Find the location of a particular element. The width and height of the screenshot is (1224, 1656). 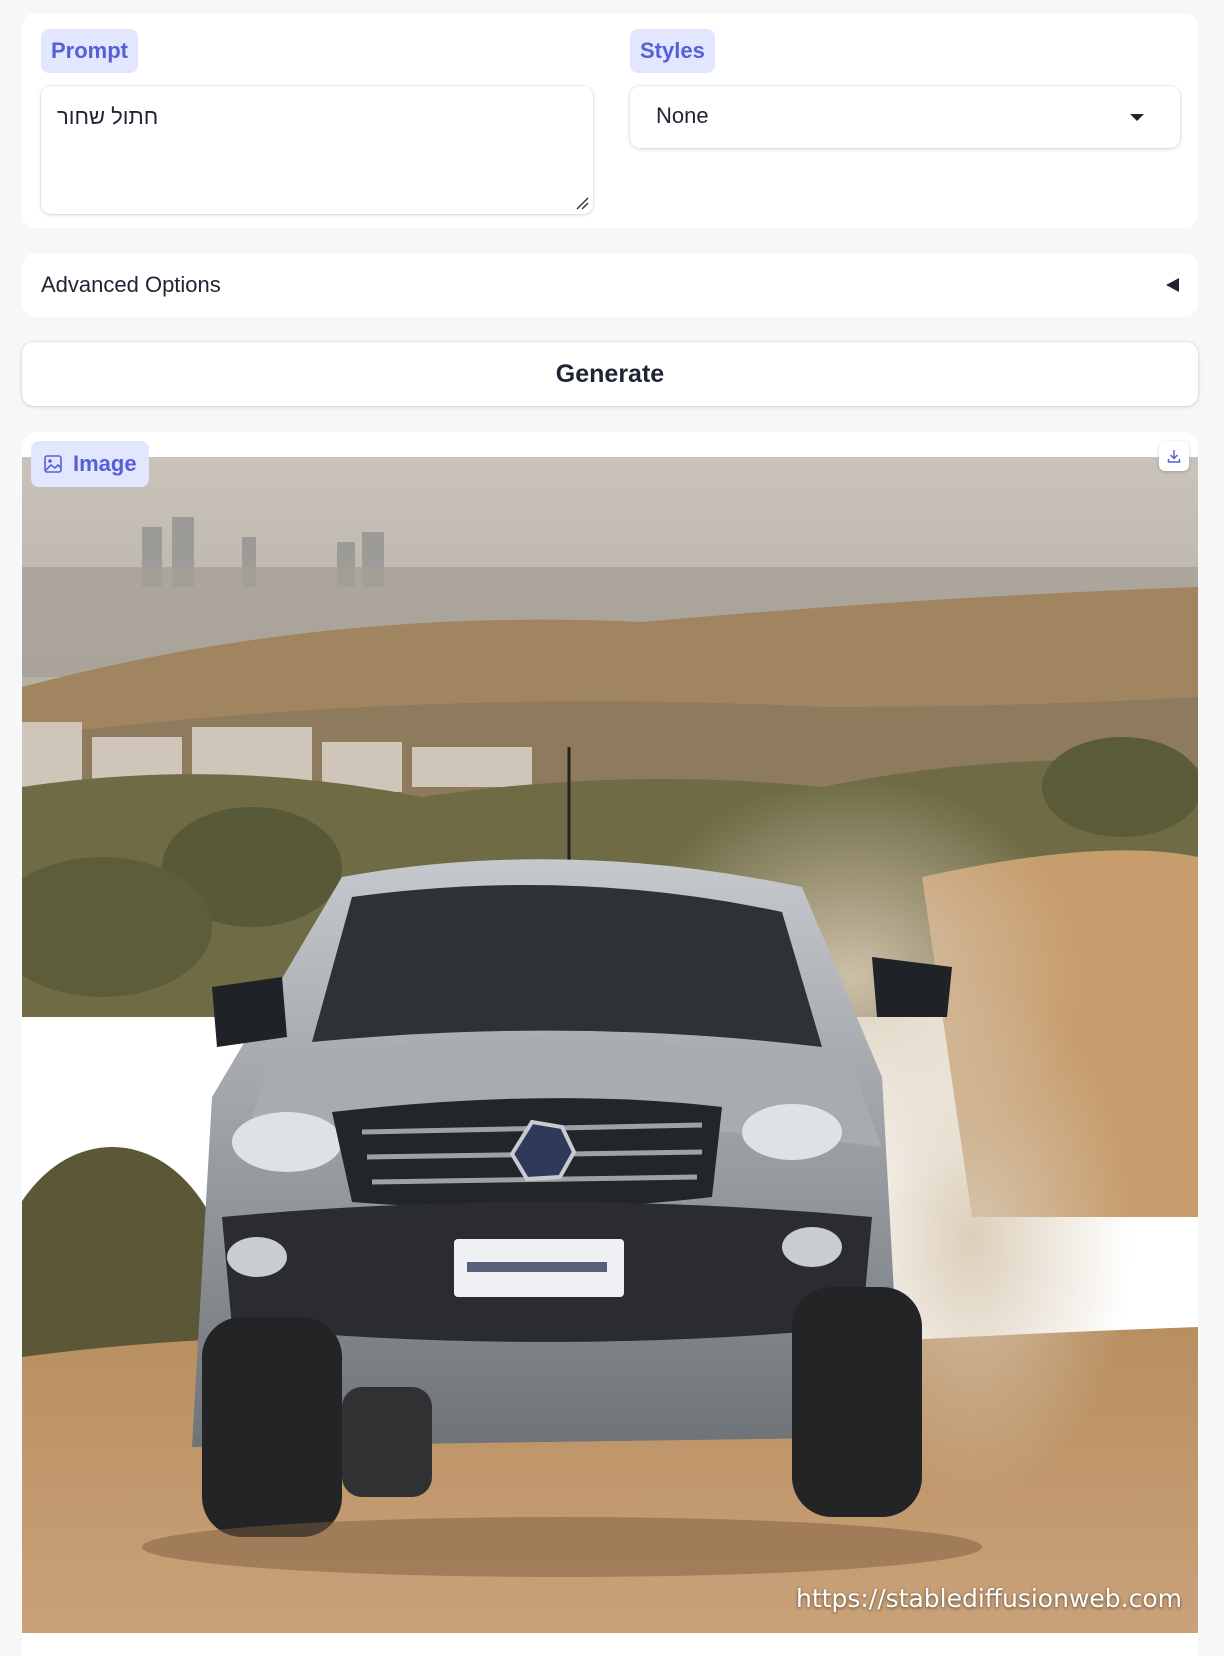

styles-dropdown: None is located at coordinates (905, 117).